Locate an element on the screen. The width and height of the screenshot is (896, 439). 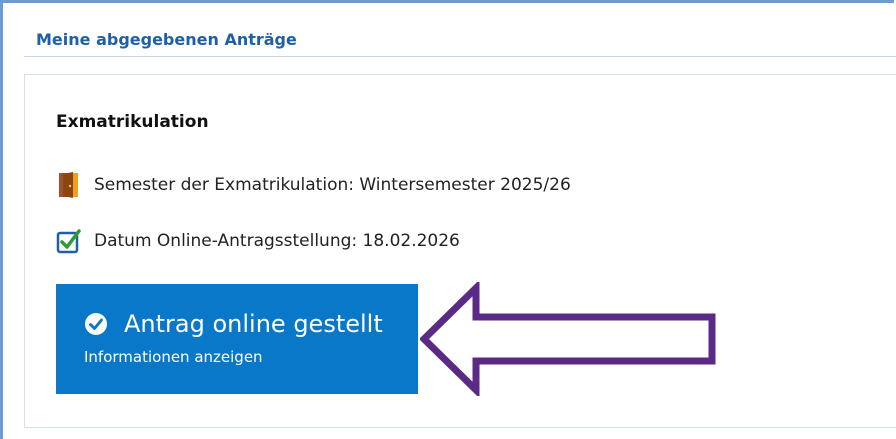
application-heading: Exmatrikulation is located at coordinates (132, 122).